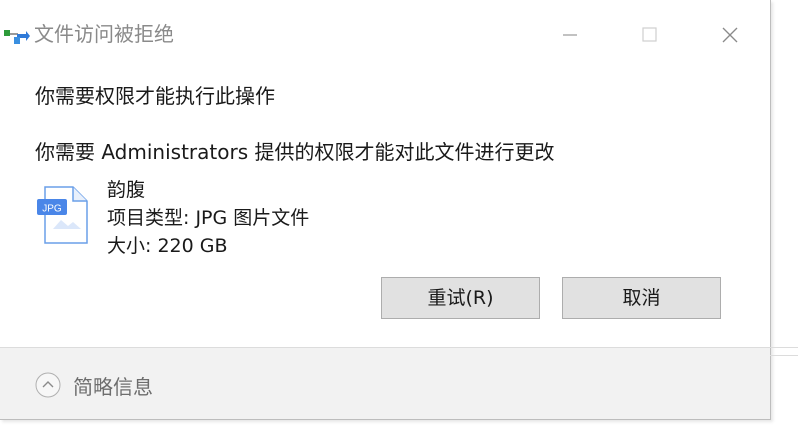 This screenshot has height=425, width=798. I want to click on background-divider, so click(784, 355).